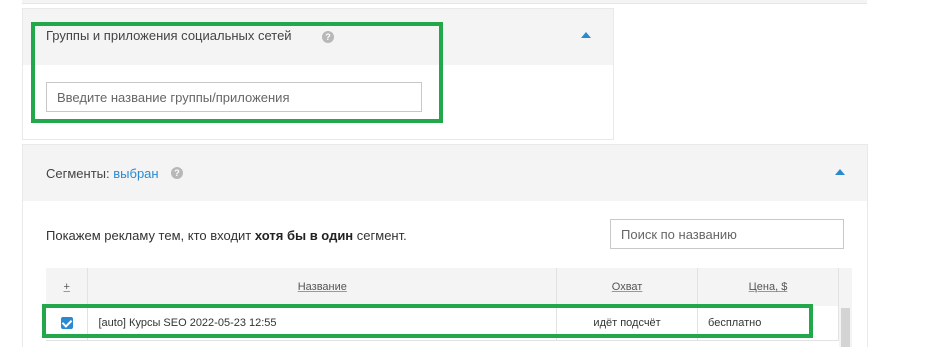 This screenshot has height=347, width=932. I want to click on column-header-price: Цена, $, so click(768, 287).